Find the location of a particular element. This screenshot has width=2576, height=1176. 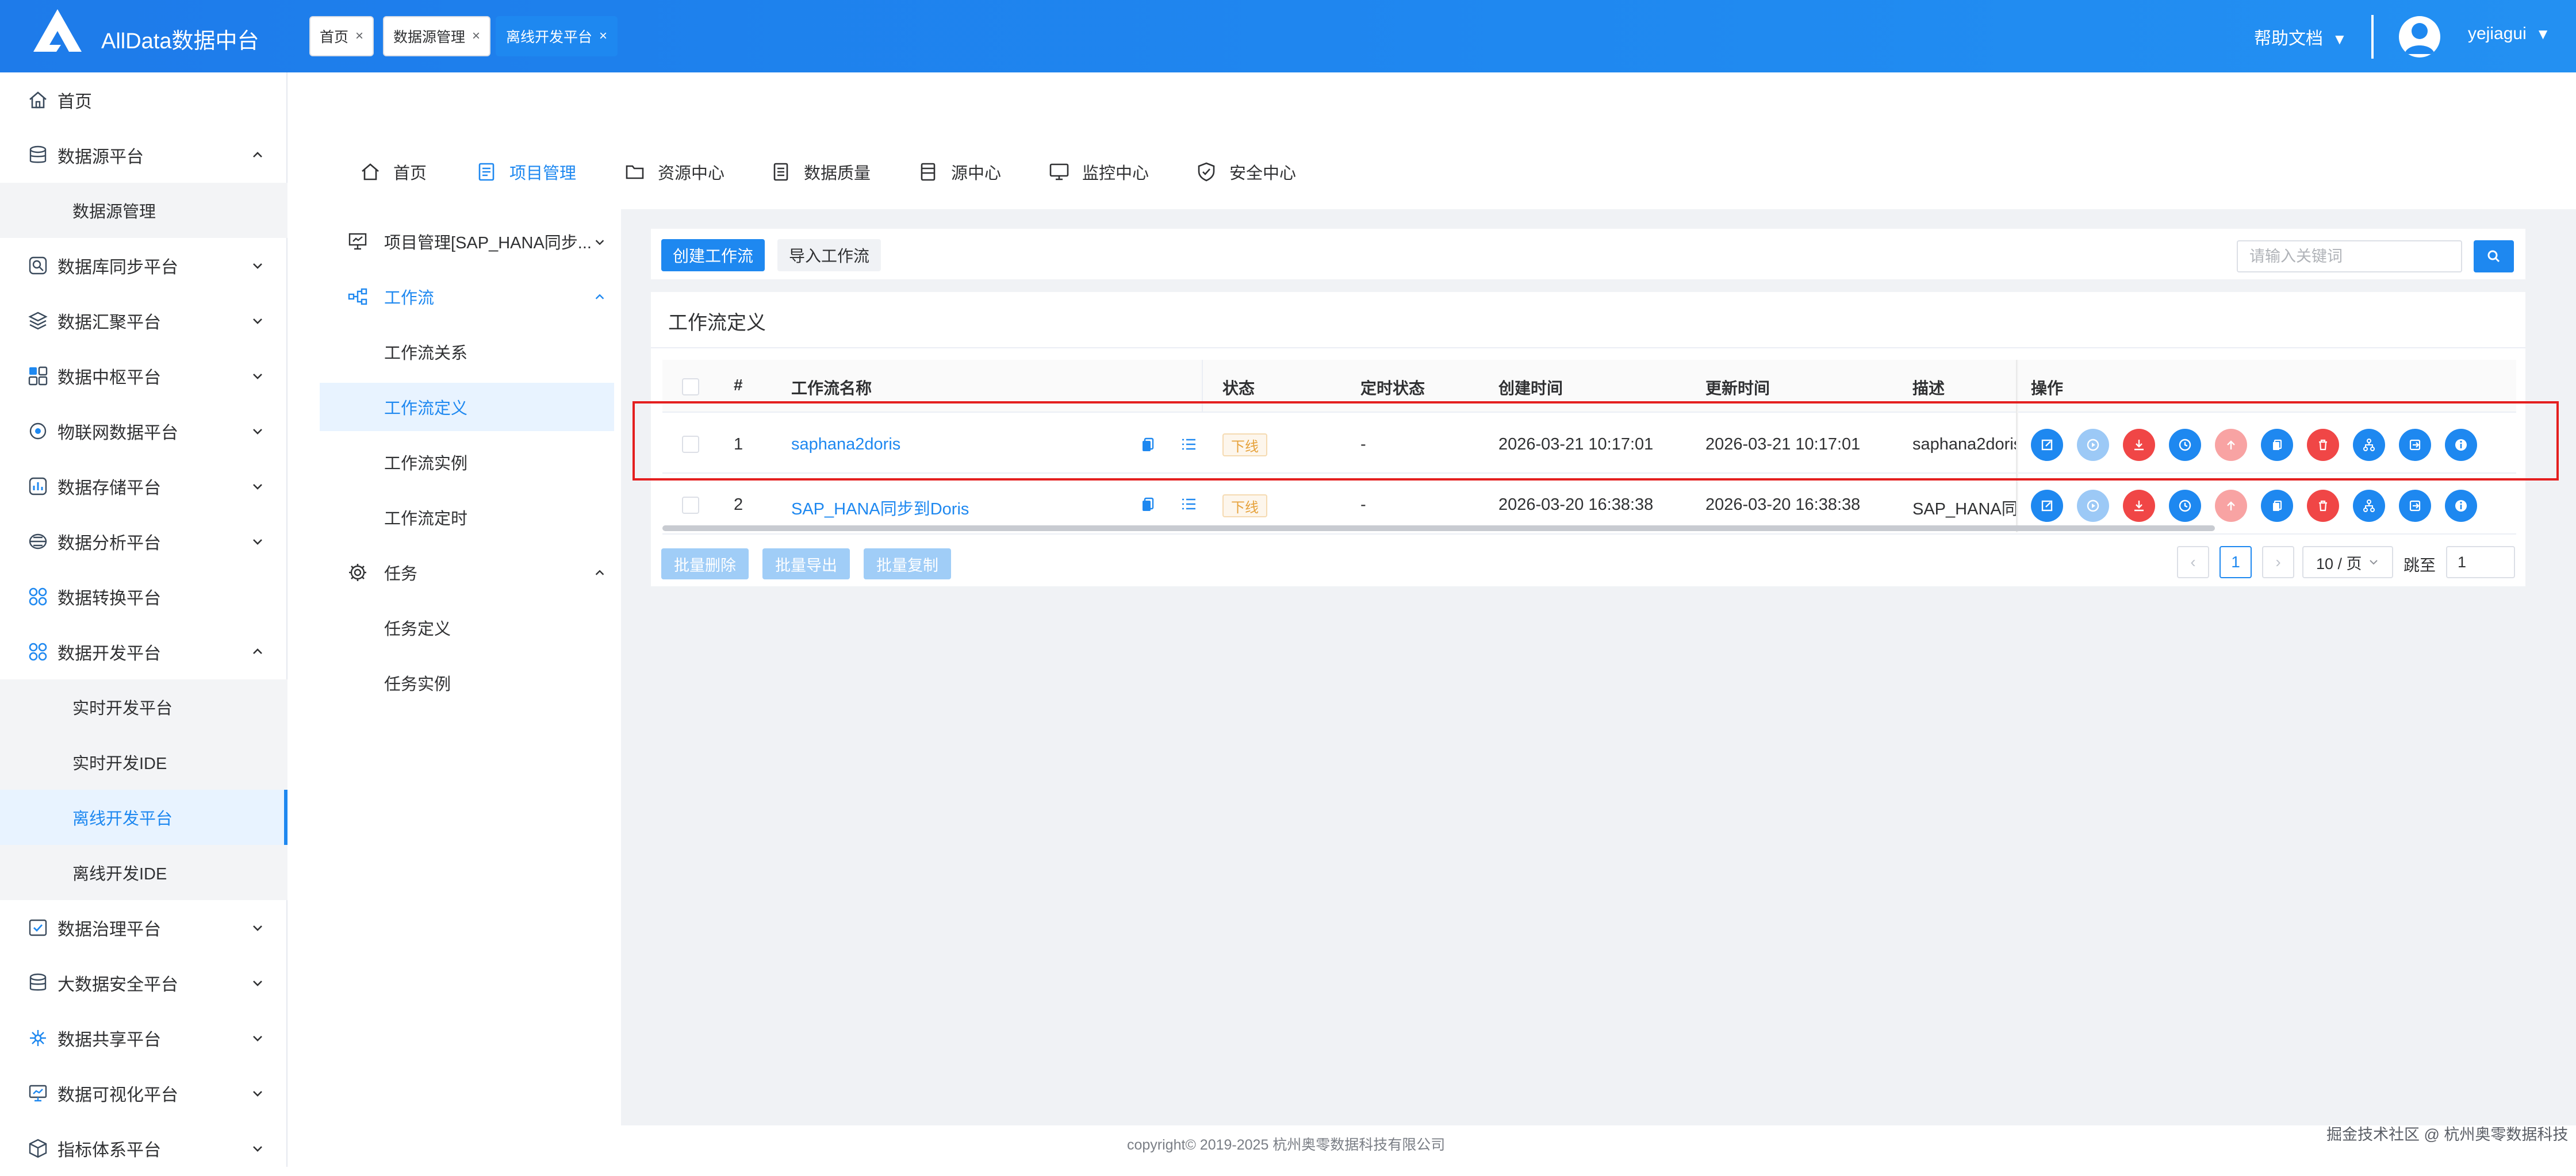

sidebar-item-bigdata-security: 大数据安全平台 is located at coordinates (144, 983).